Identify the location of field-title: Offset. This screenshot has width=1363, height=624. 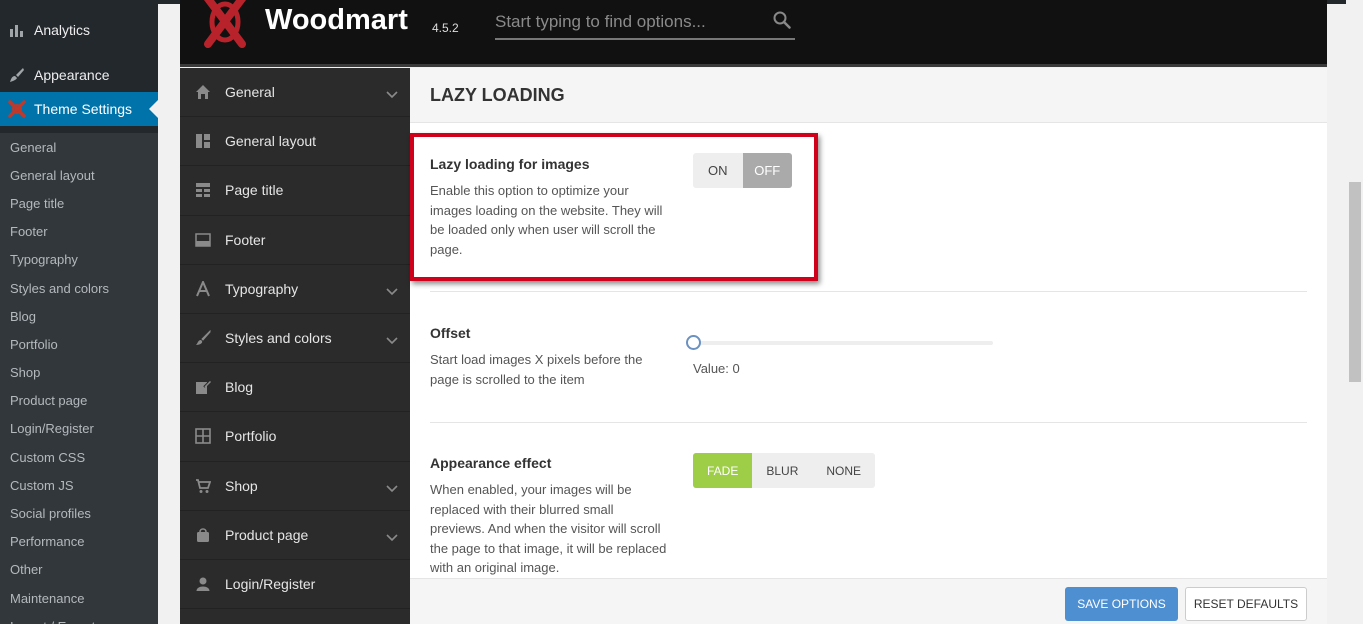
(450, 333).